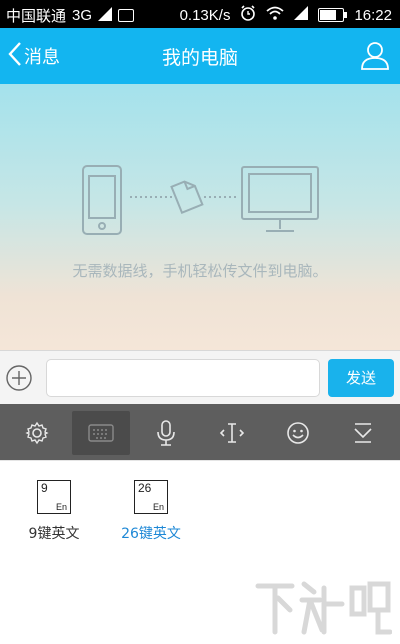 This screenshot has width=400, height=644. Describe the element at coordinates (44, 488) in the screenshot. I see `icon-number: 9` at that location.